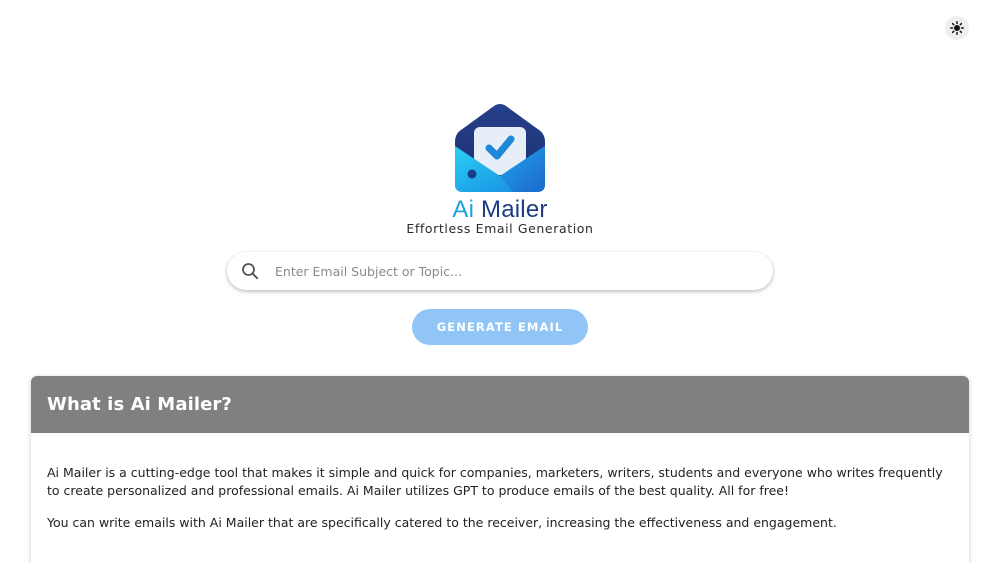 This screenshot has height=563, width=1000. I want to click on theme-toggle-button, so click(957, 28).